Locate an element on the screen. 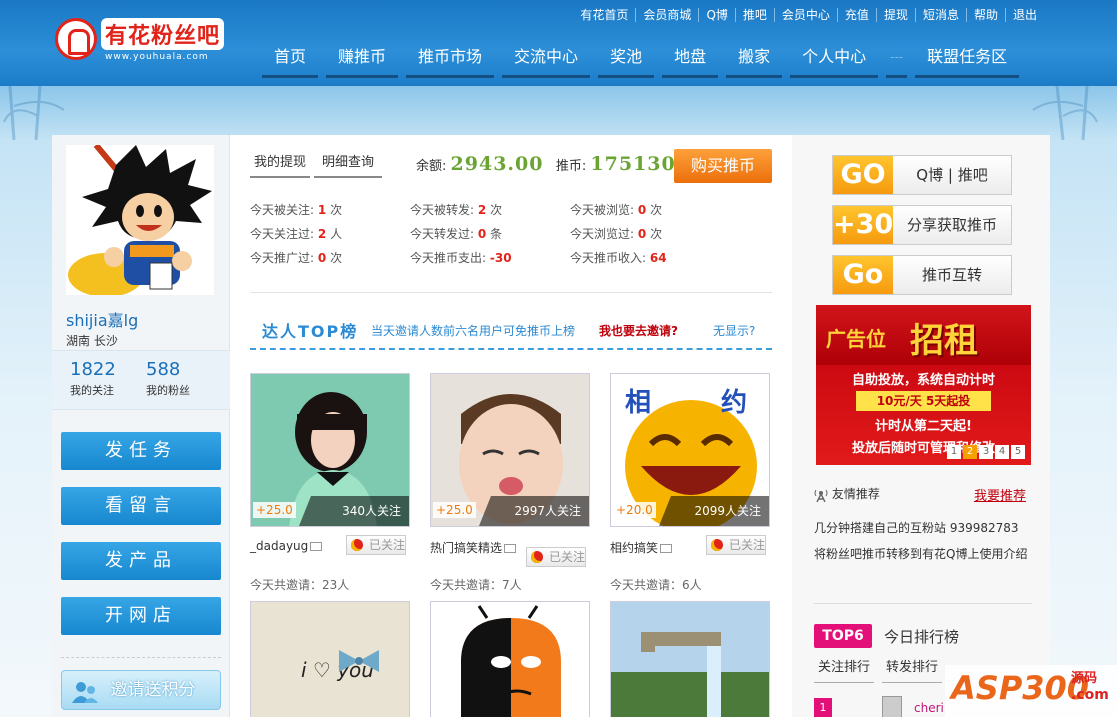 The image size is (1117, 717). users-icon is located at coordinates (85, 691).